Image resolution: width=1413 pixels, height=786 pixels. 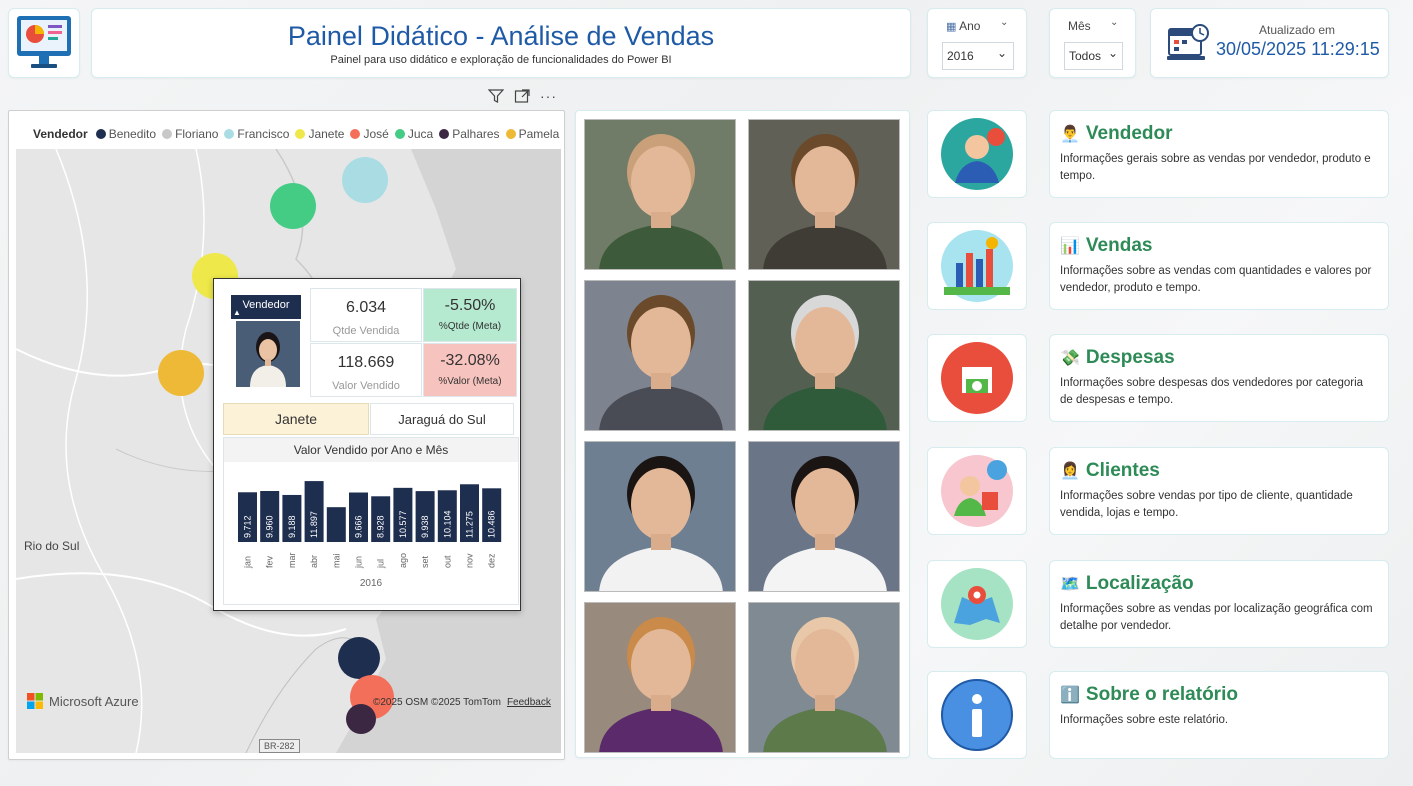 What do you see at coordinates (1119, 245) in the screenshot?
I see `nav-title-text: Vendas` at bounding box center [1119, 245].